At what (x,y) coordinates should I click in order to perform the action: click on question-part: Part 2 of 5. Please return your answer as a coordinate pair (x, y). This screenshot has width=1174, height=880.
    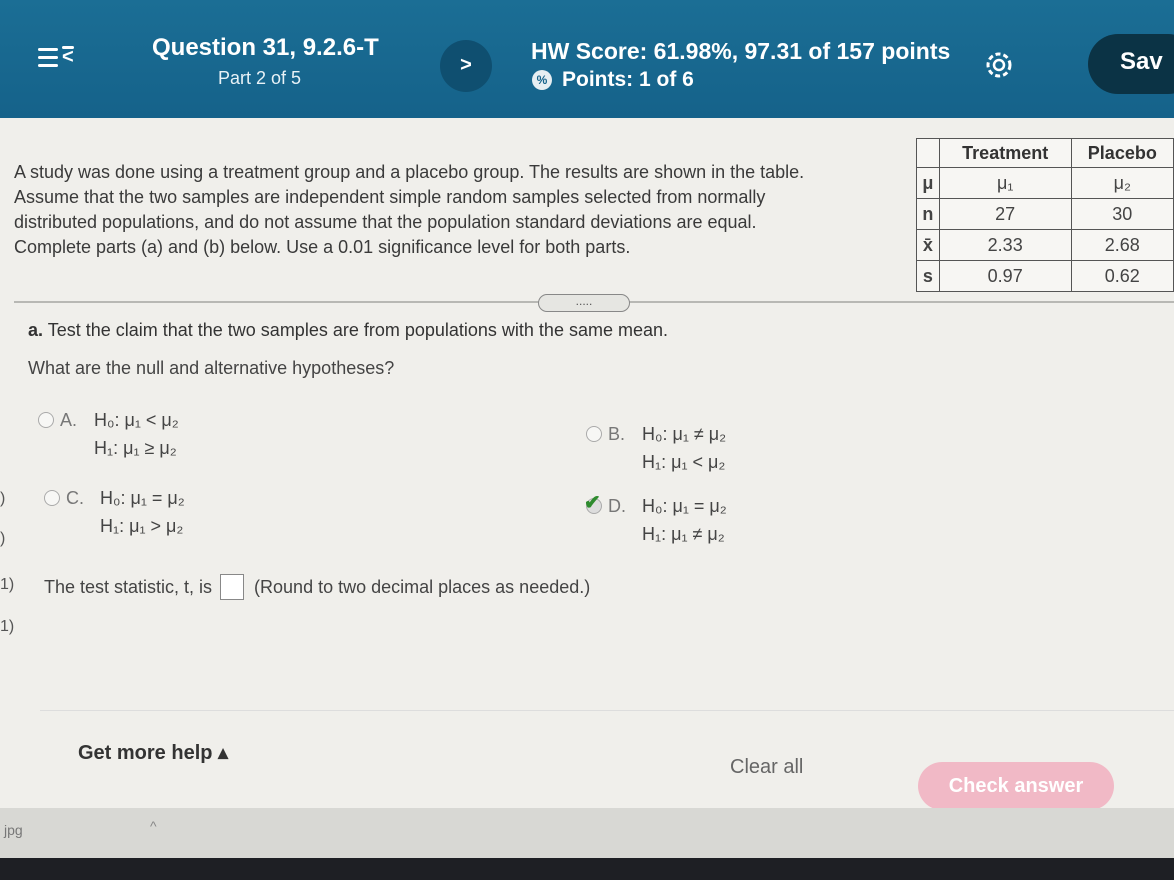
    Looking at the image, I should click on (260, 78).